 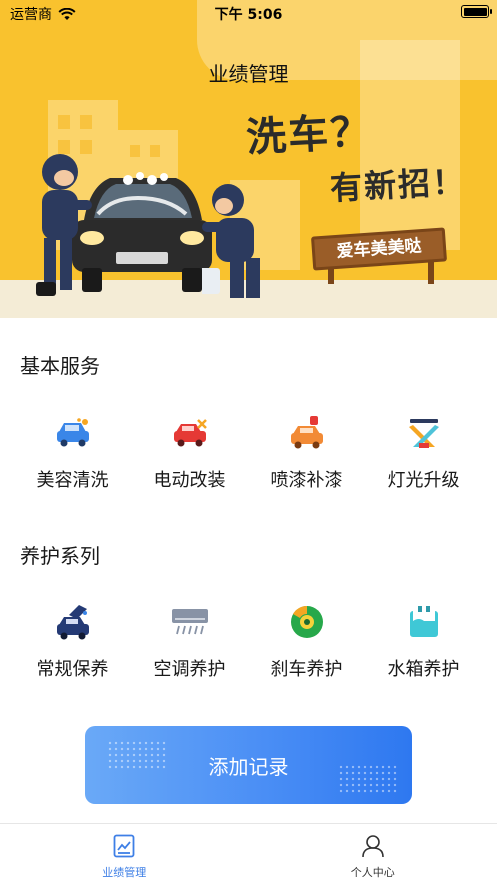 I want to click on banner-signboard: 爱车美美哒, so click(x=379, y=249).